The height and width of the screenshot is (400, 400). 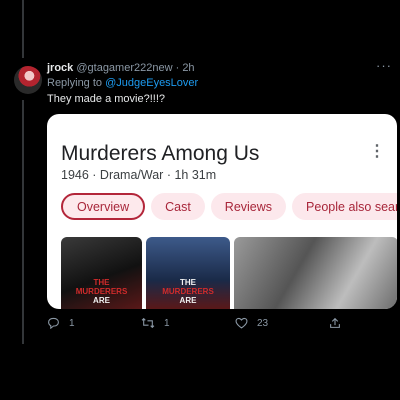 I want to click on poster-2-line2: MURDERERS, so click(x=188, y=291).